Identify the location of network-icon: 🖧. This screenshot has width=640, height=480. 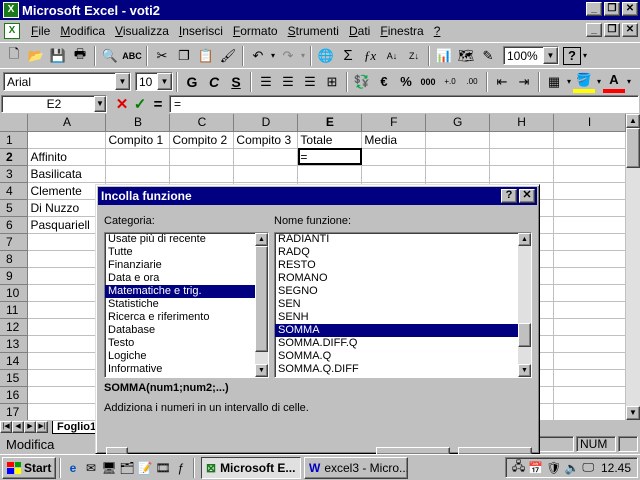
(518, 467).